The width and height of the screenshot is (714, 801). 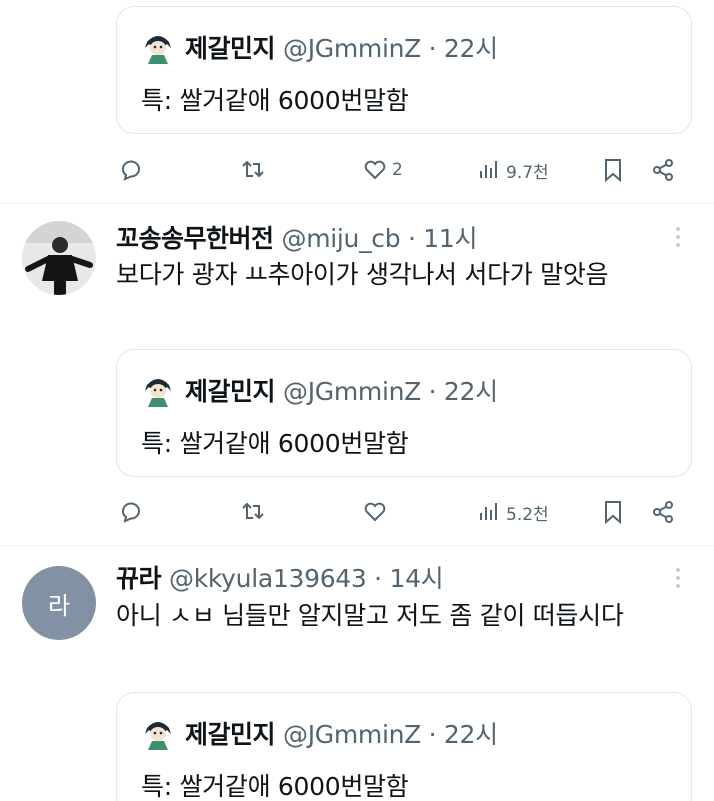 I want to click on avatar: 라, so click(x=59, y=603).